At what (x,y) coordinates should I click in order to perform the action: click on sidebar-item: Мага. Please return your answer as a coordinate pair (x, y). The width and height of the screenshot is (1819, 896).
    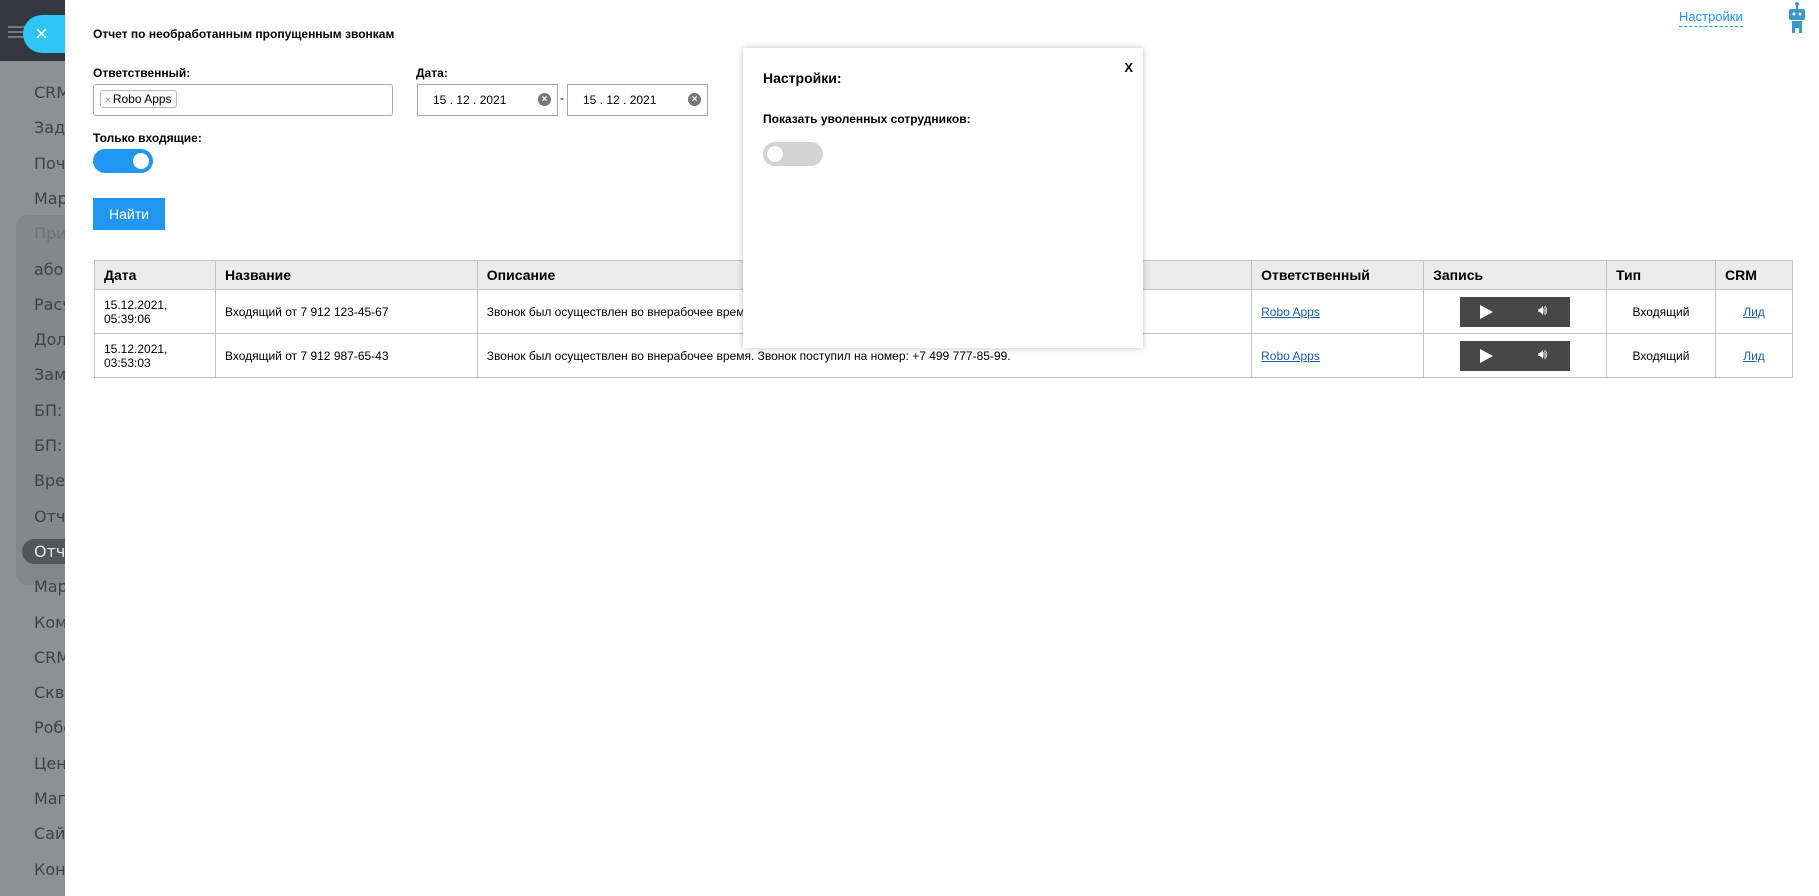
    Looking at the image, I should click on (49, 798).